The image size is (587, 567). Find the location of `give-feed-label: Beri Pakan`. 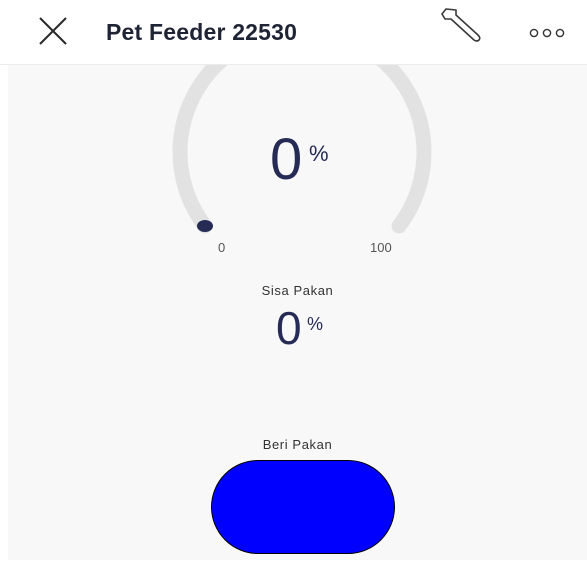

give-feed-label: Beri Pakan is located at coordinates (297, 444).